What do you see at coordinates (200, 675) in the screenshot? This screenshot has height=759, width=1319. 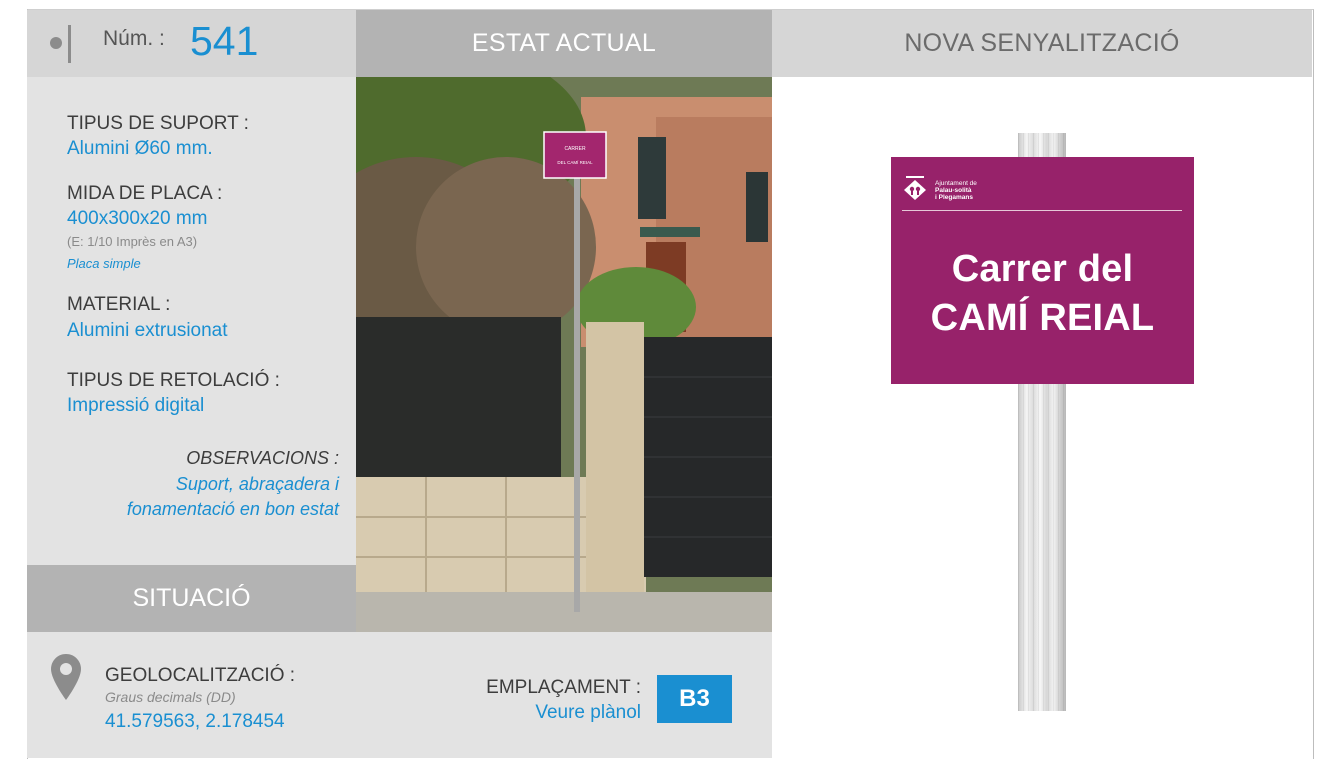 I see `geolocalitzacio-label: GEOLOCALITZACIÓ :` at bounding box center [200, 675].